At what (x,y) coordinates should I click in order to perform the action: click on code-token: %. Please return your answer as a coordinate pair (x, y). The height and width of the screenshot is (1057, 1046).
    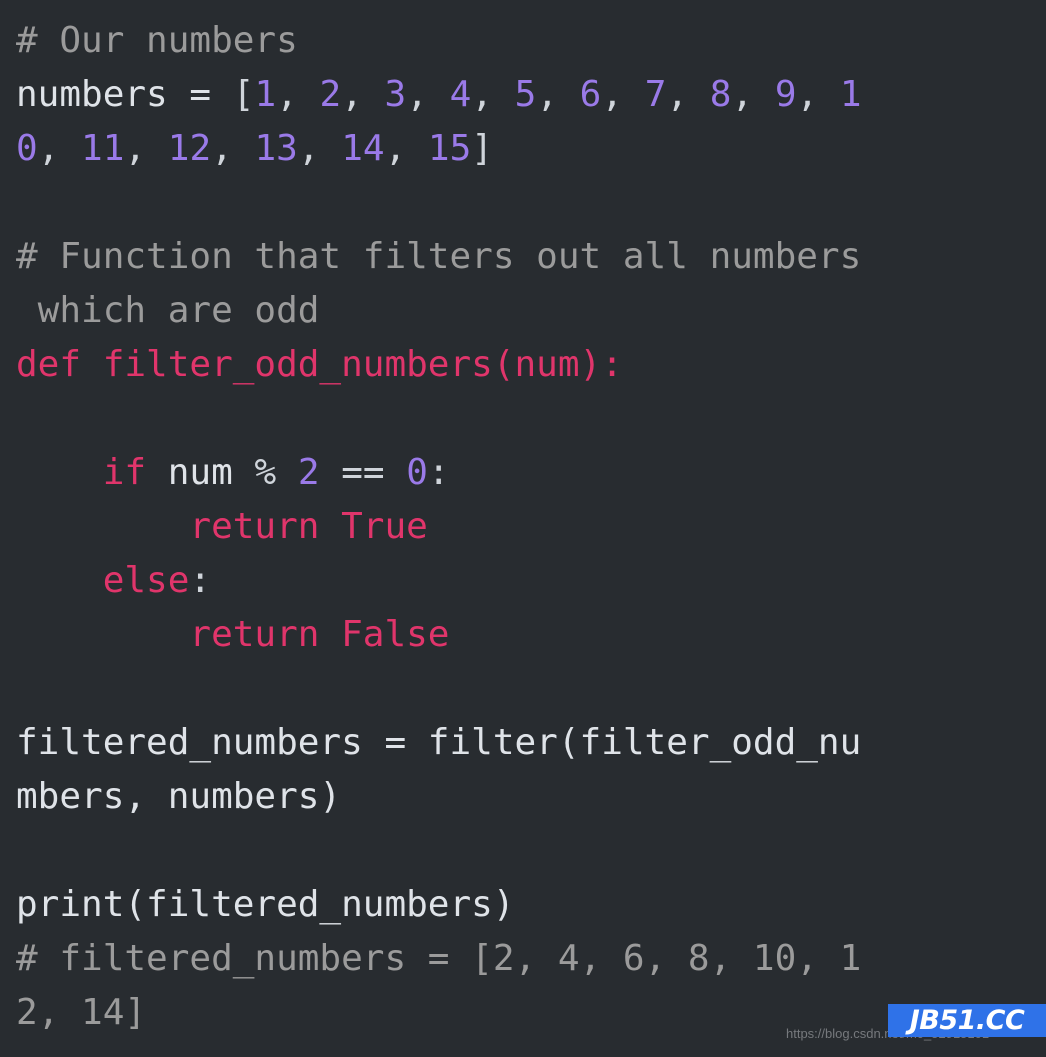
    Looking at the image, I should click on (265, 472).